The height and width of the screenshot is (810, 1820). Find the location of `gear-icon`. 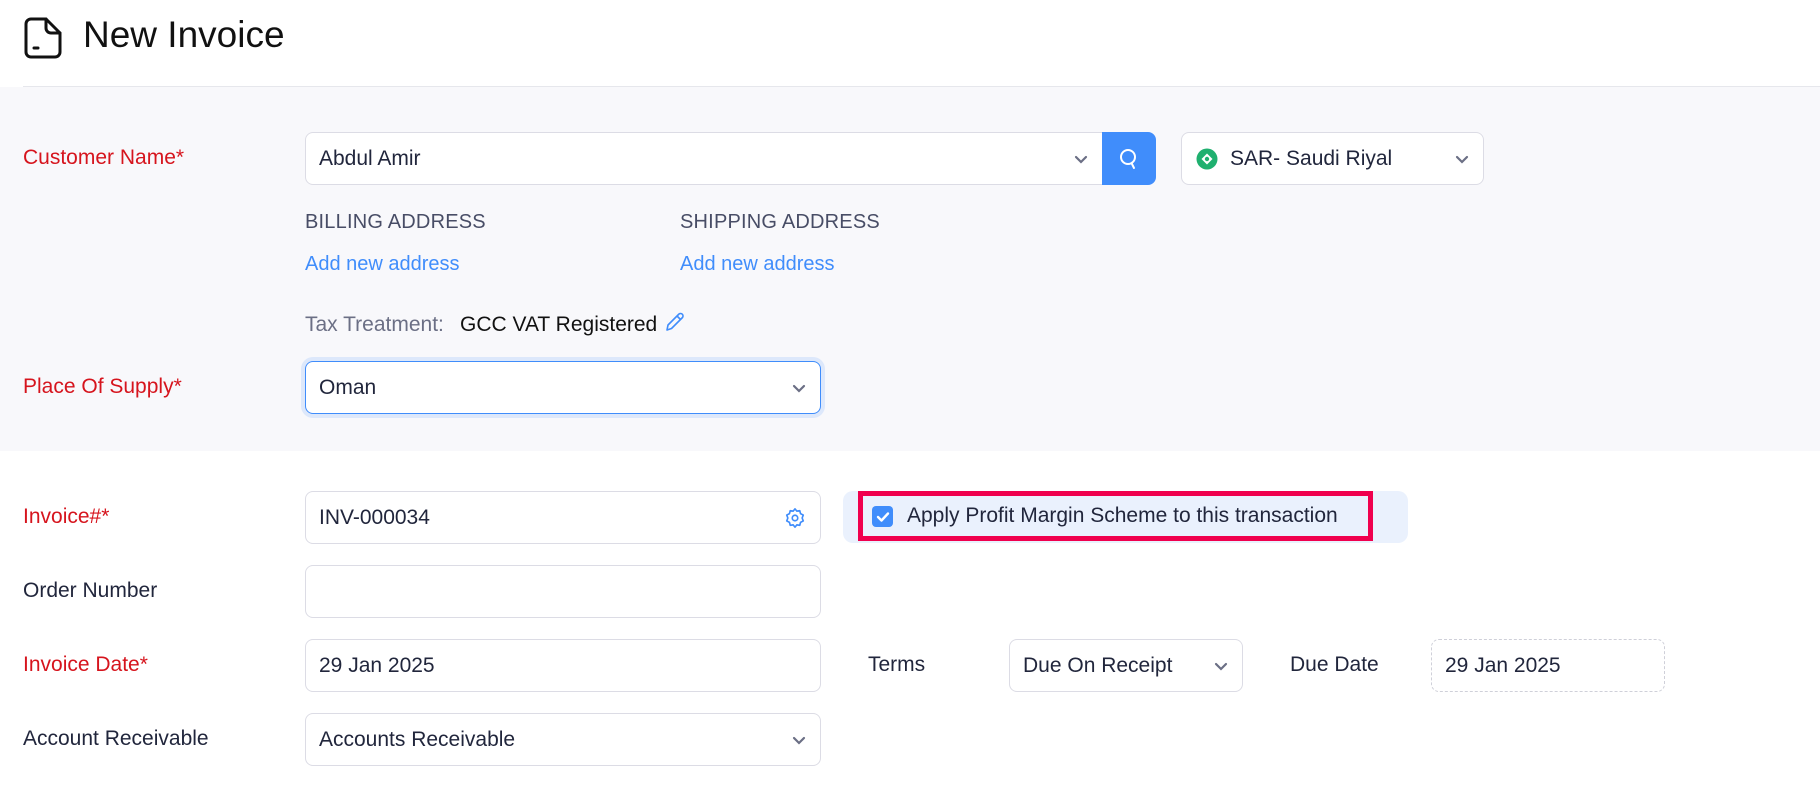

gear-icon is located at coordinates (795, 518).